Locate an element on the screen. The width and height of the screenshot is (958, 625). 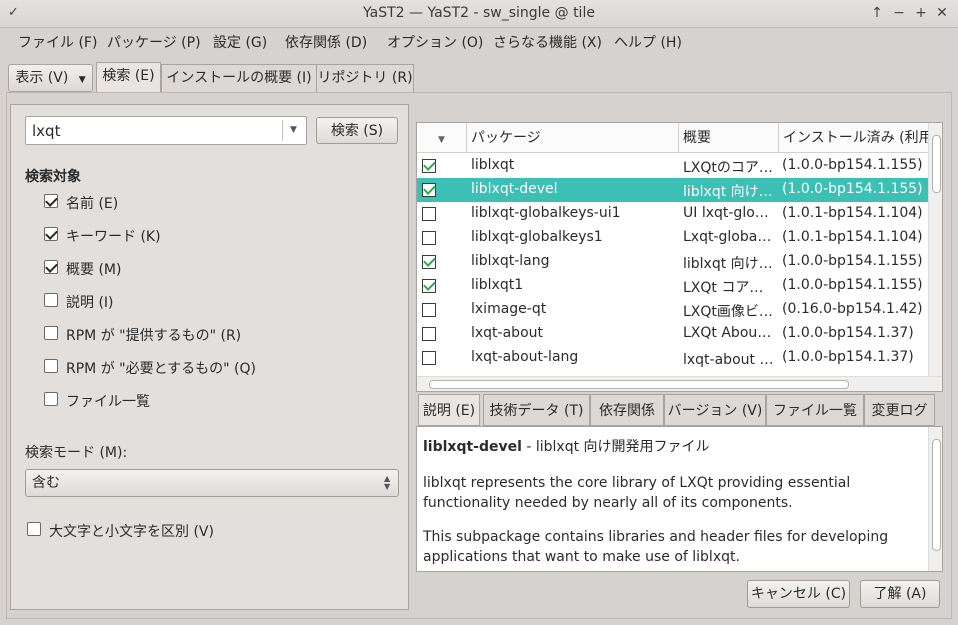
target-name-label: 名前 (E) is located at coordinates (92, 203).